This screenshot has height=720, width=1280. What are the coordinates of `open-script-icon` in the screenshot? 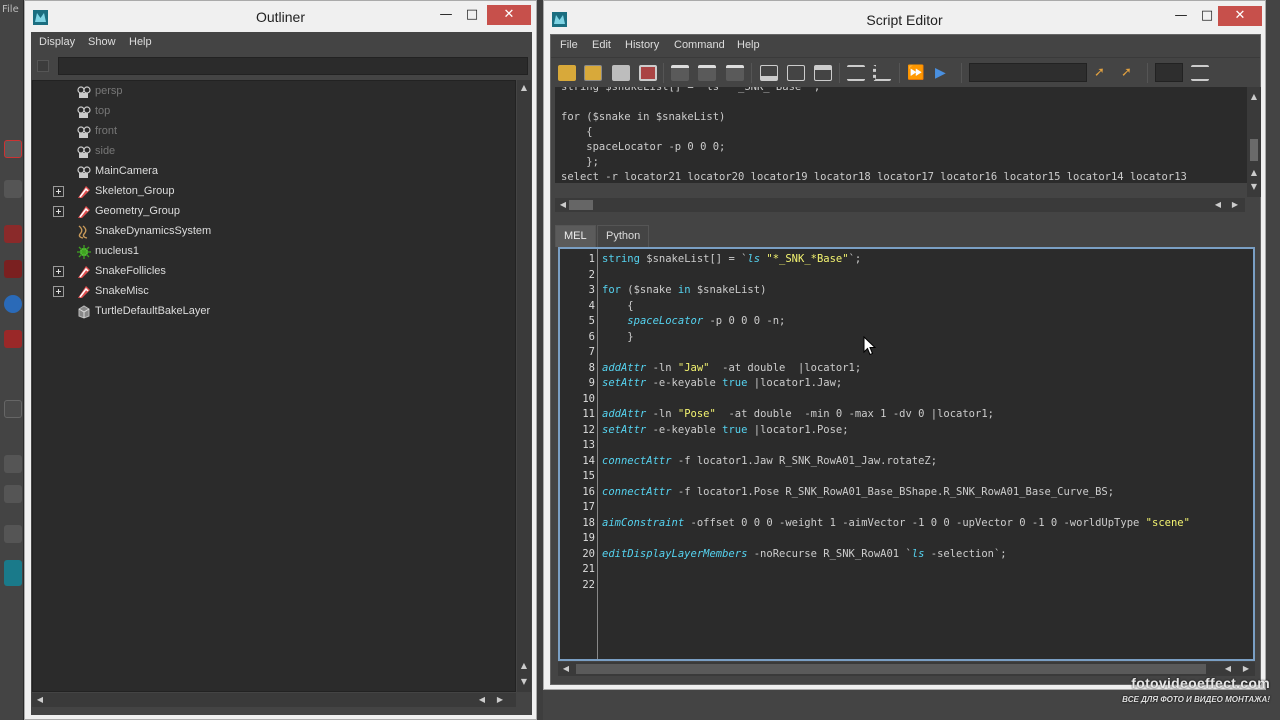 It's located at (567, 73).